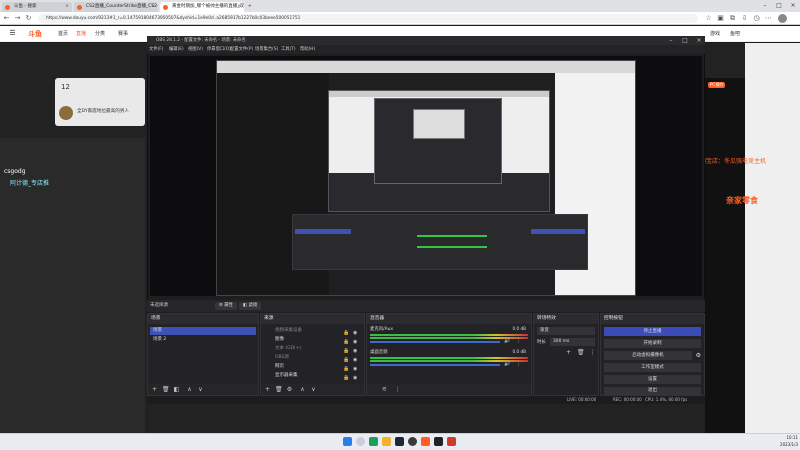  Describe the element at coordinates (203, 331) in the screenshot. I see `scene-item-1: 场景` at that location.